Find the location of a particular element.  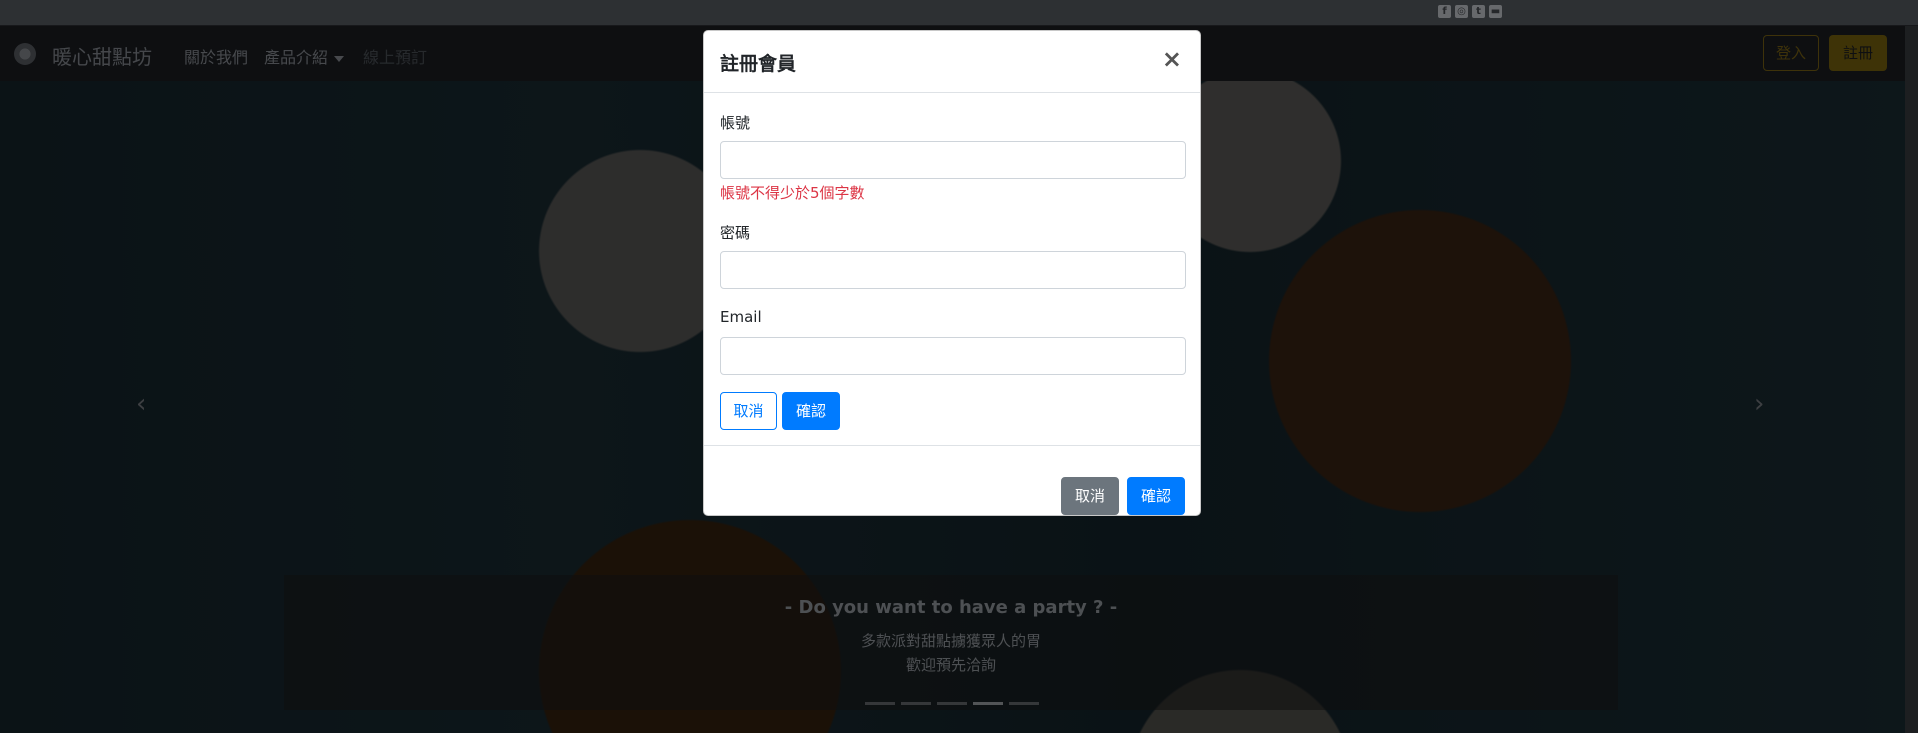

account-error: 帳號不得少於5個字數 is located at coordinates (792, 193).